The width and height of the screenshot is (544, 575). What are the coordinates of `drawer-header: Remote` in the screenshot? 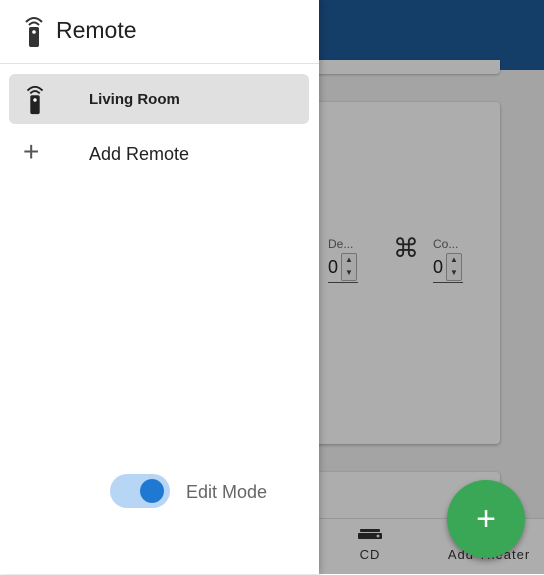 It's located at (159, 32).